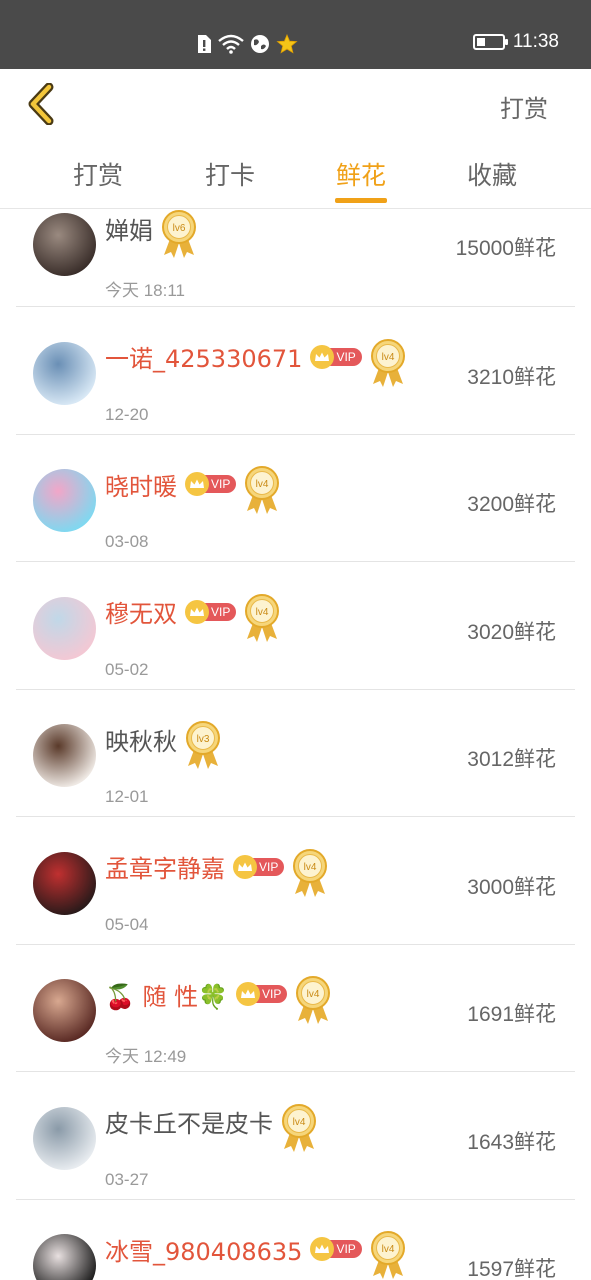  What do you see at coordinates (295, 174) in the screenshot?
I see `tab-bar: 打赏 打卡 鲜花 收藏` at bounding box center [295, 174].